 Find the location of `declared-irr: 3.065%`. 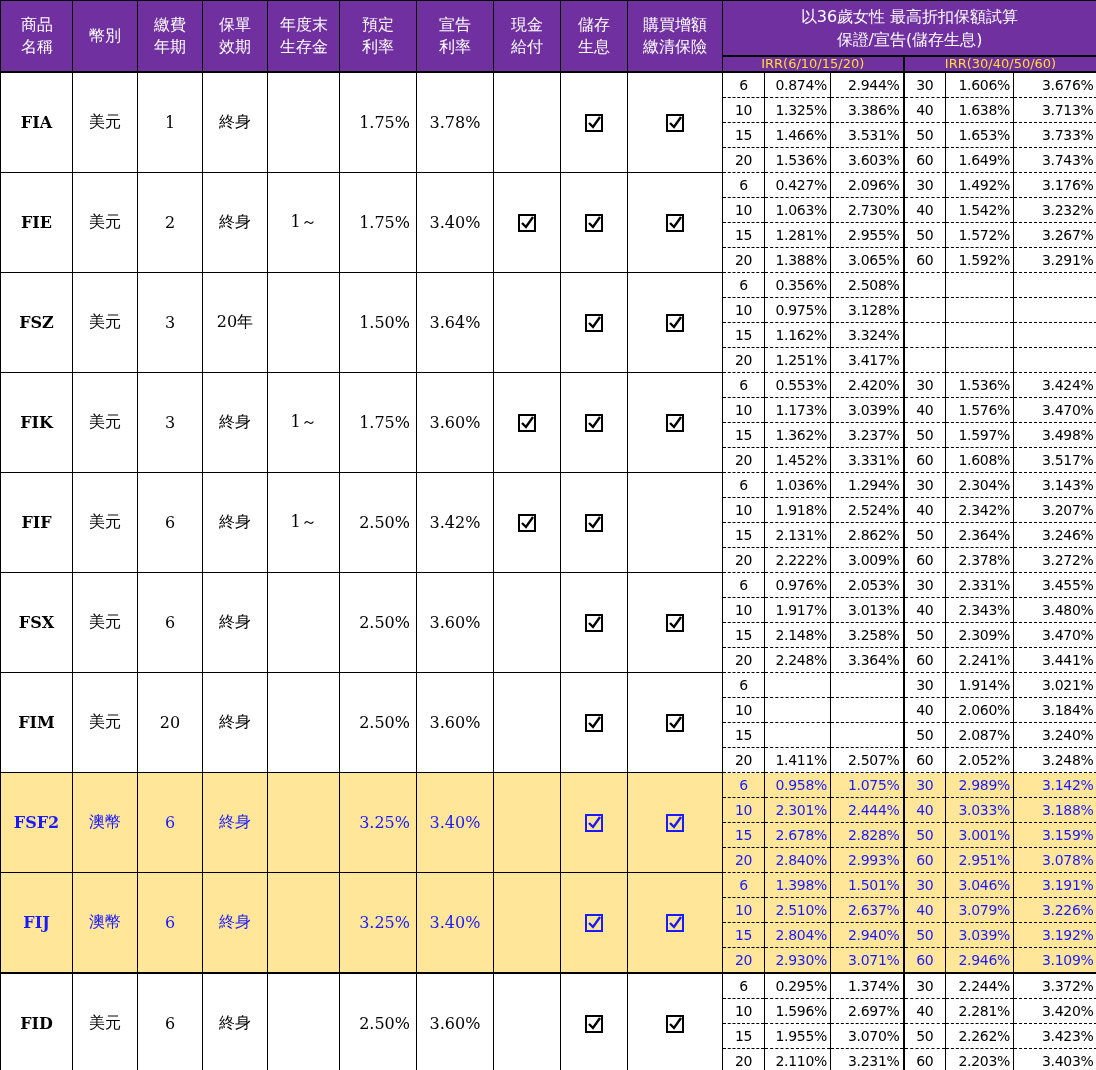

declared-irr: 3.065% is located at coordinates (873, 260).